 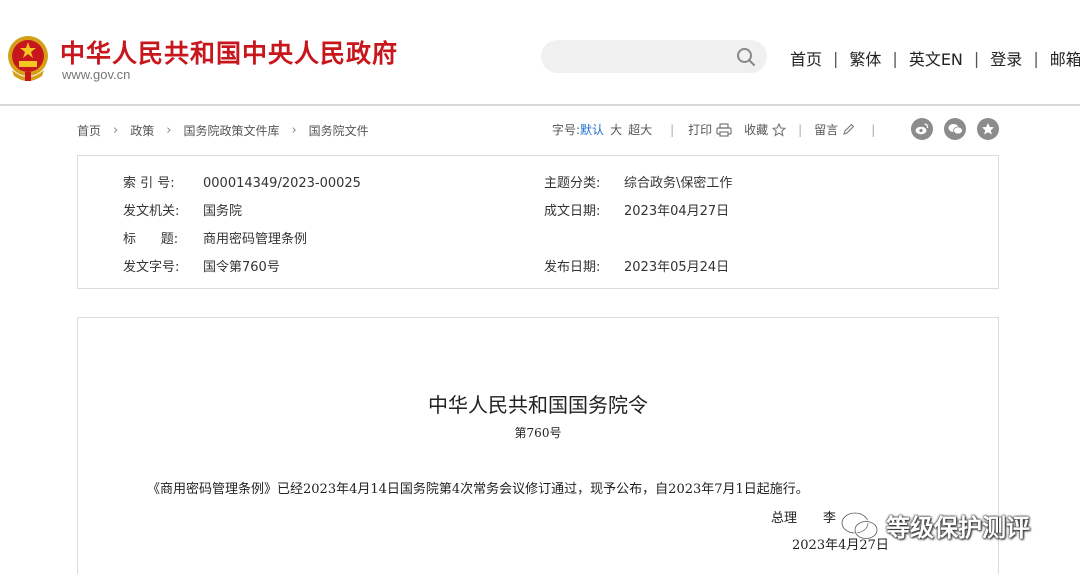 I want to click on document-signatory: 总理 李, so click(x=804, y=518).